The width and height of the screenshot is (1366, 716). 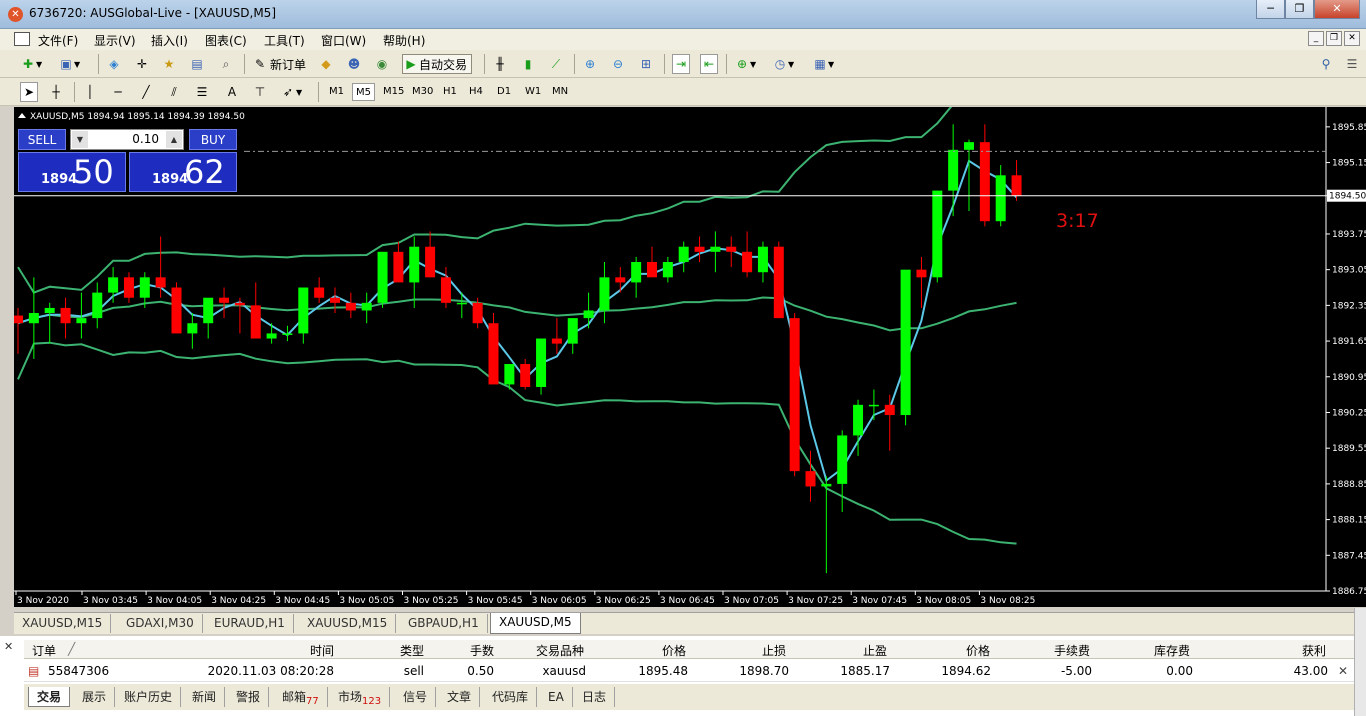 What do you see at coordinates (746, 671) in the screenshot?
I see `cell-stop-loss: 1898.70` at bounding box center [746, 671].